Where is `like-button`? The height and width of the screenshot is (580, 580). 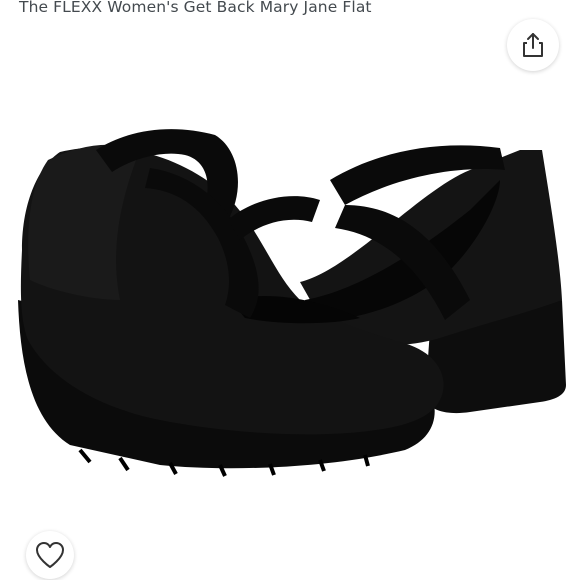
like-button is located at coordinates (50, 555).